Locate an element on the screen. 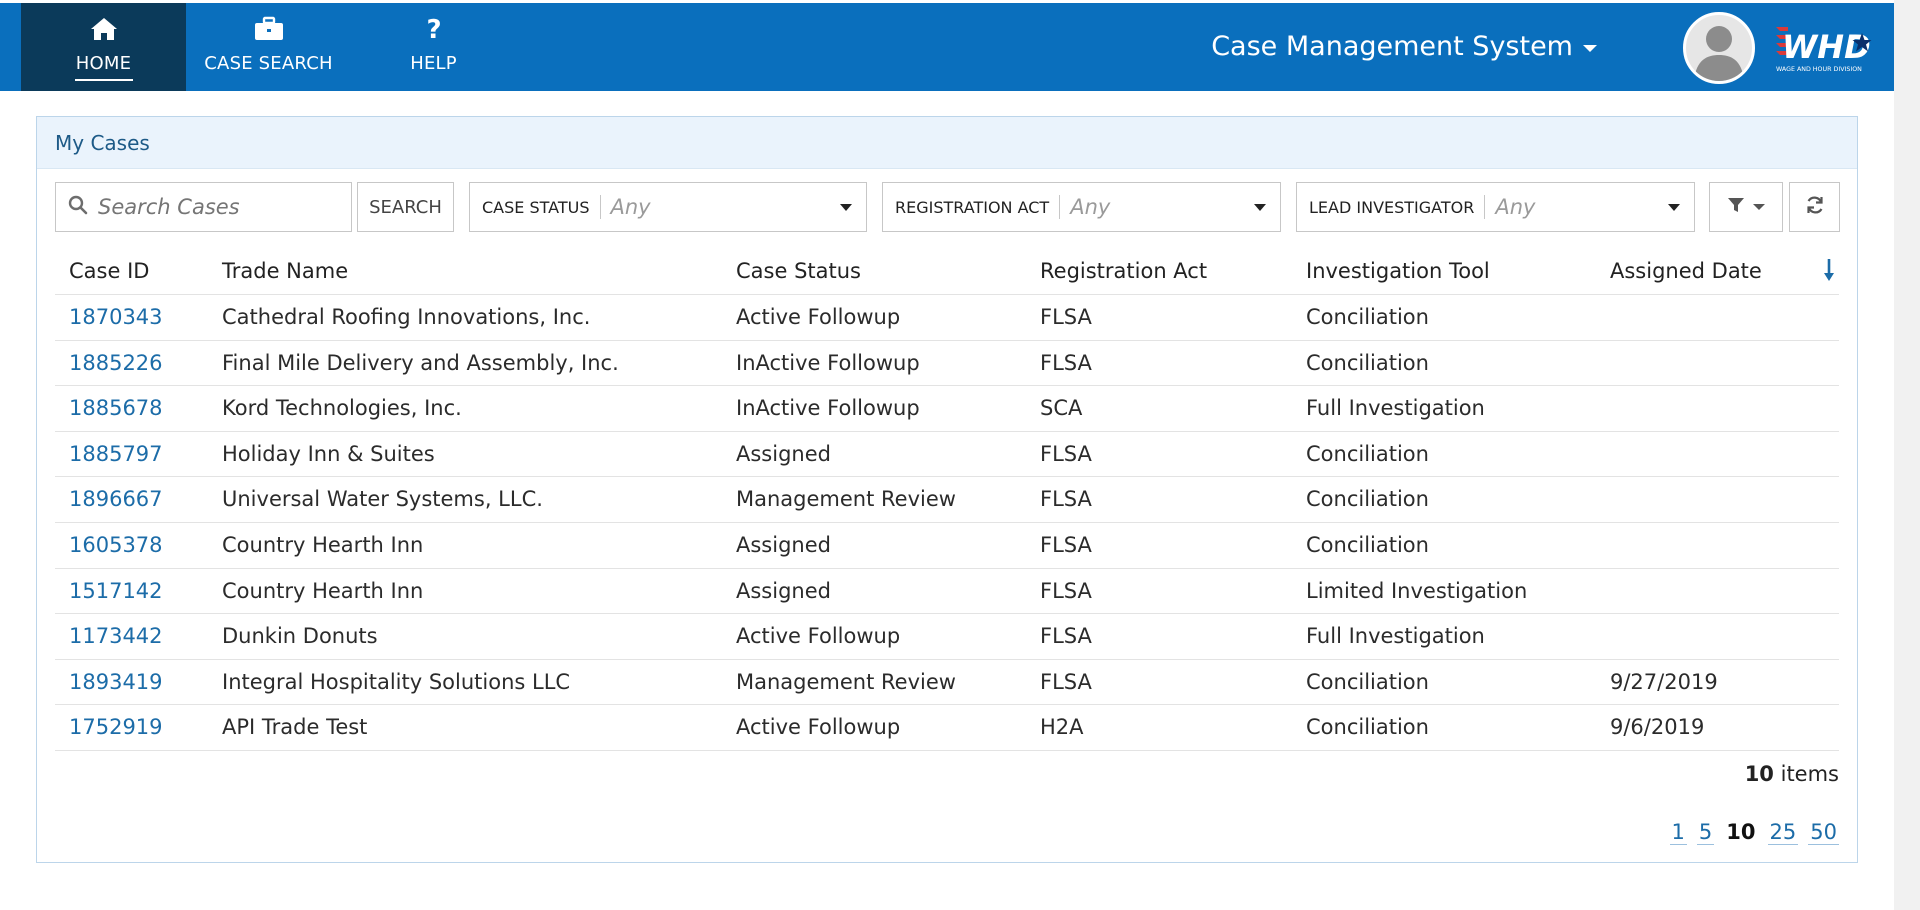 The width and height of the screenshot is (1920, 910). lead-investigator-filter: LEAD INVESTIGATOR Any is located at coordinates (1495, 207).